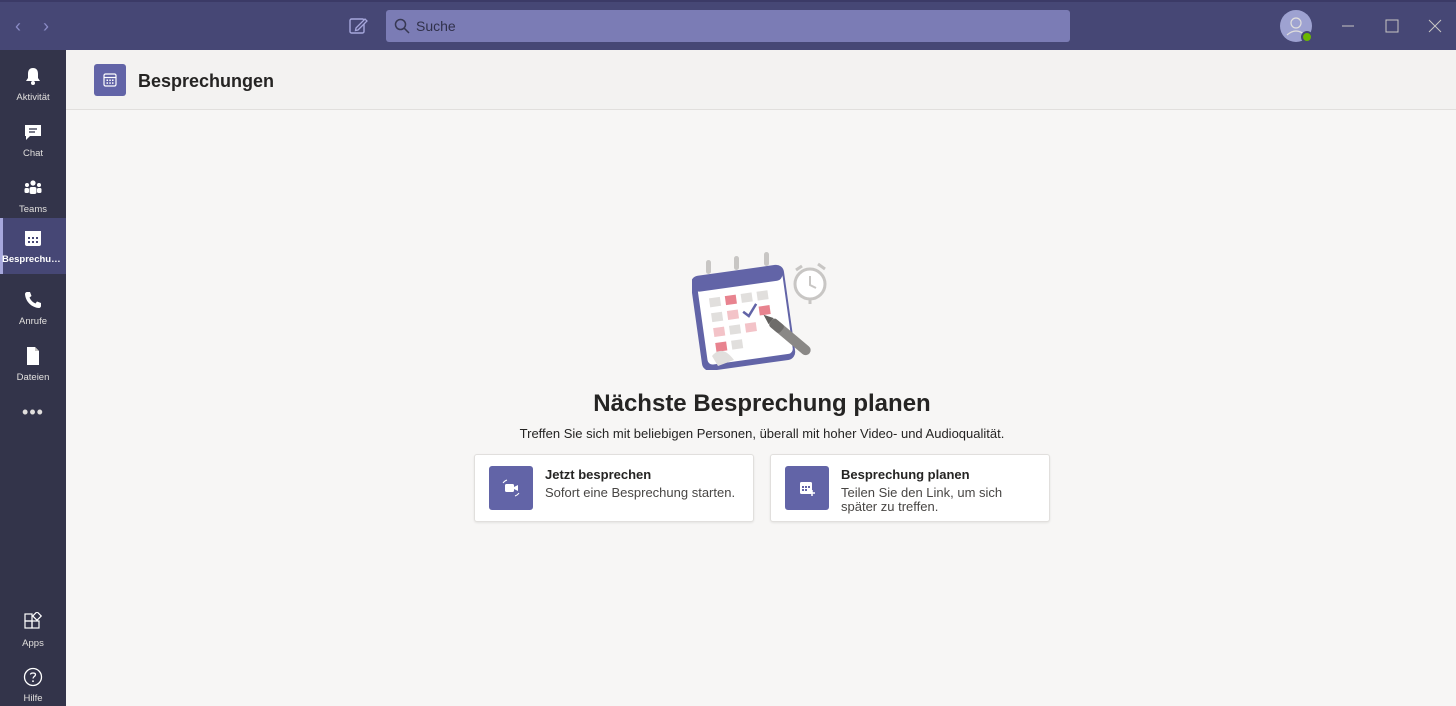  What do you see at coordinates (33, 187) in the screenshot?
I see `teams-icon` at bounding box center [33, 187].